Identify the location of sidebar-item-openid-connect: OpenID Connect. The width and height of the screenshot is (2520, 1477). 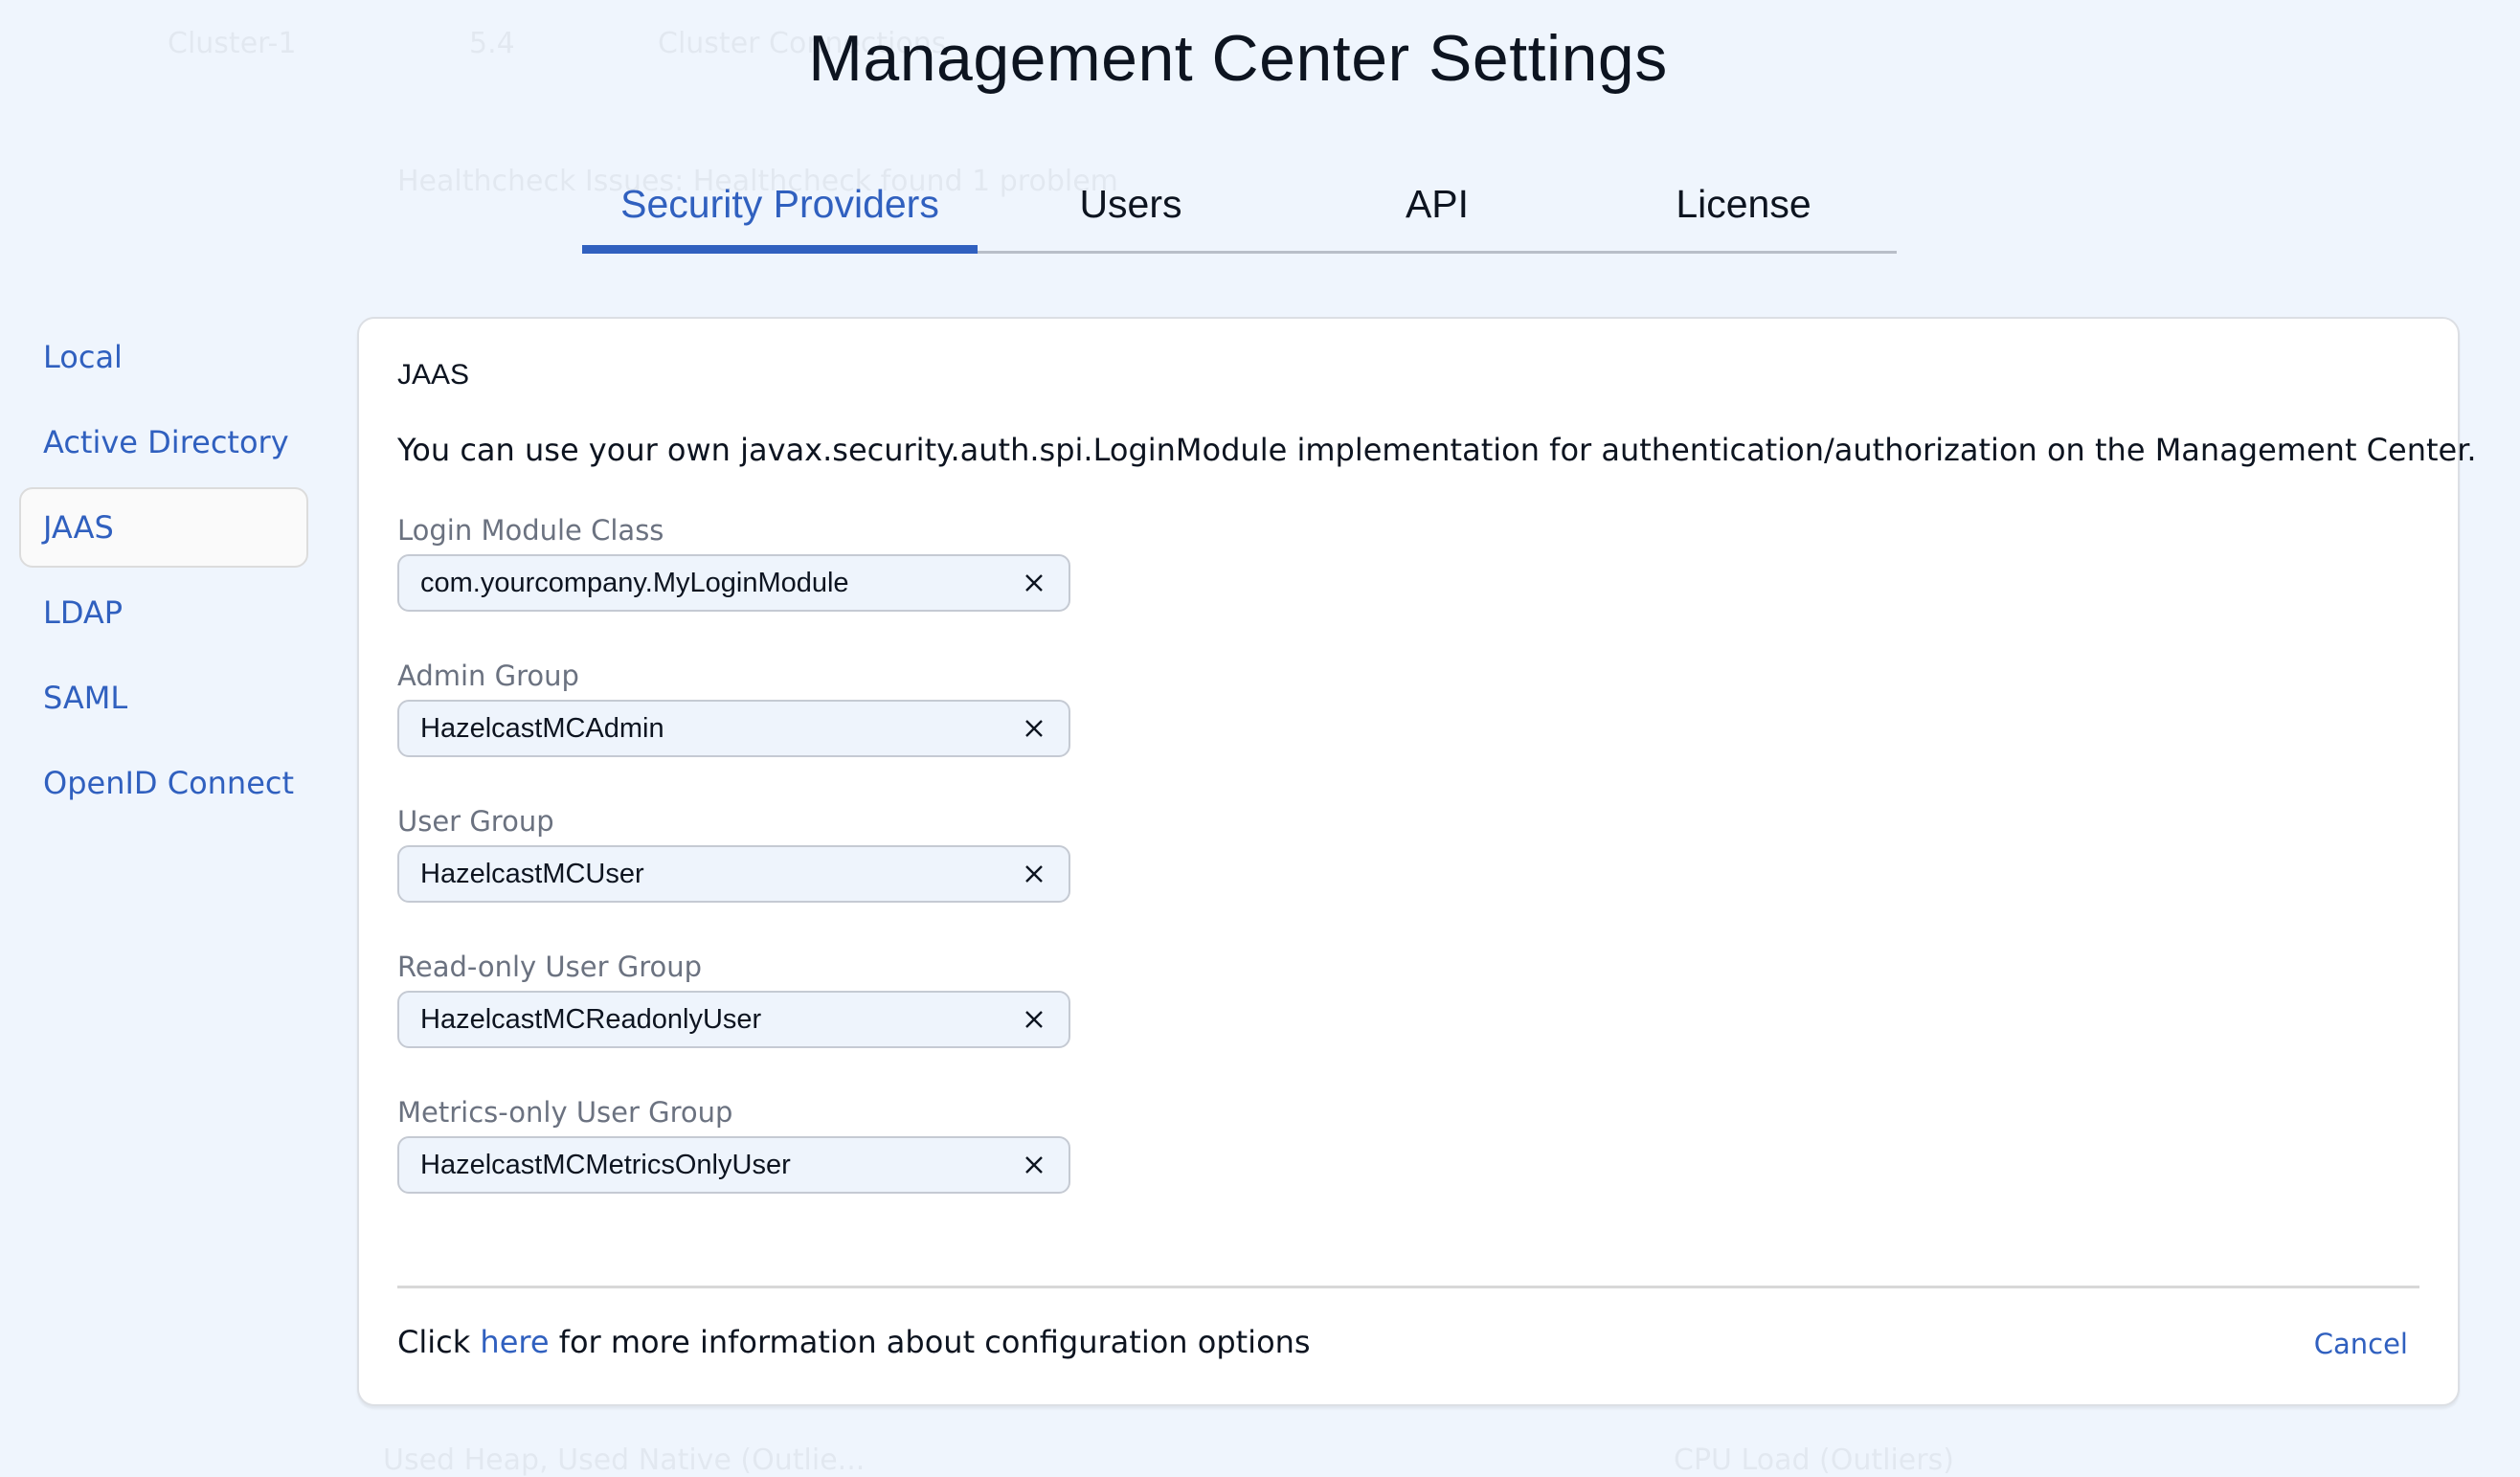
(164, 783).